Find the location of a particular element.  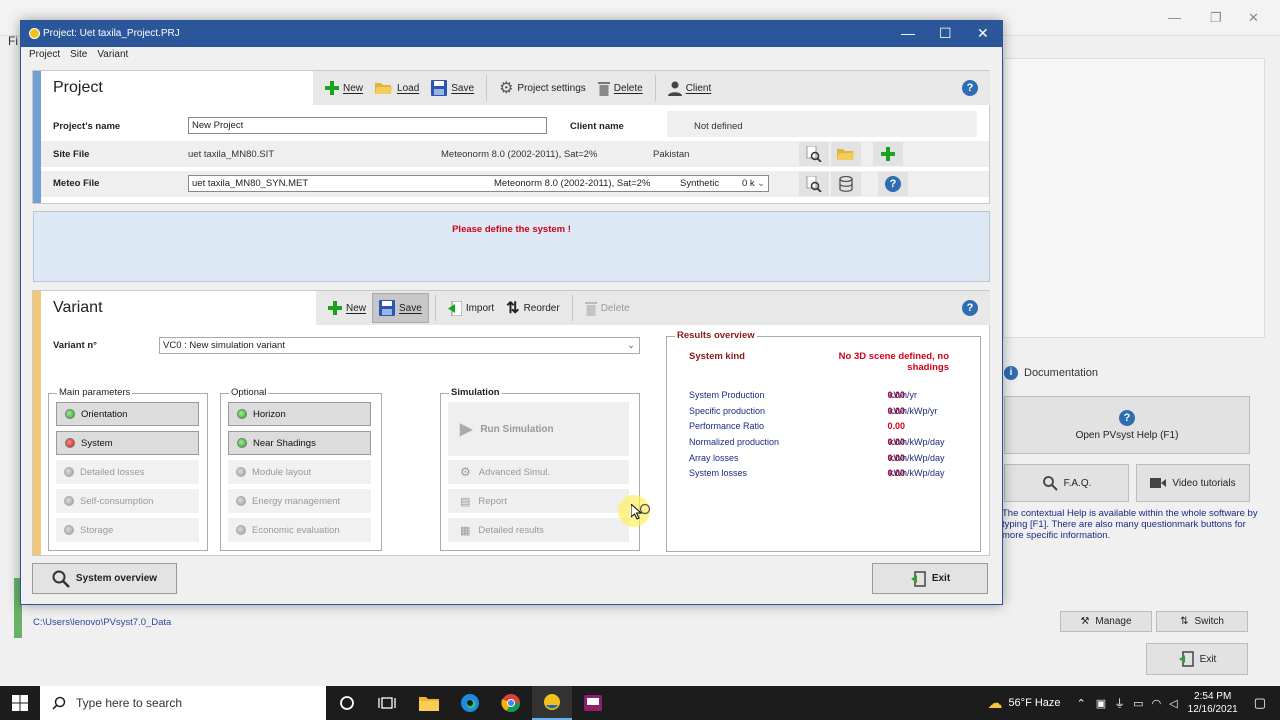

meteo-help-button: ? is located at coordinates (893, 184).